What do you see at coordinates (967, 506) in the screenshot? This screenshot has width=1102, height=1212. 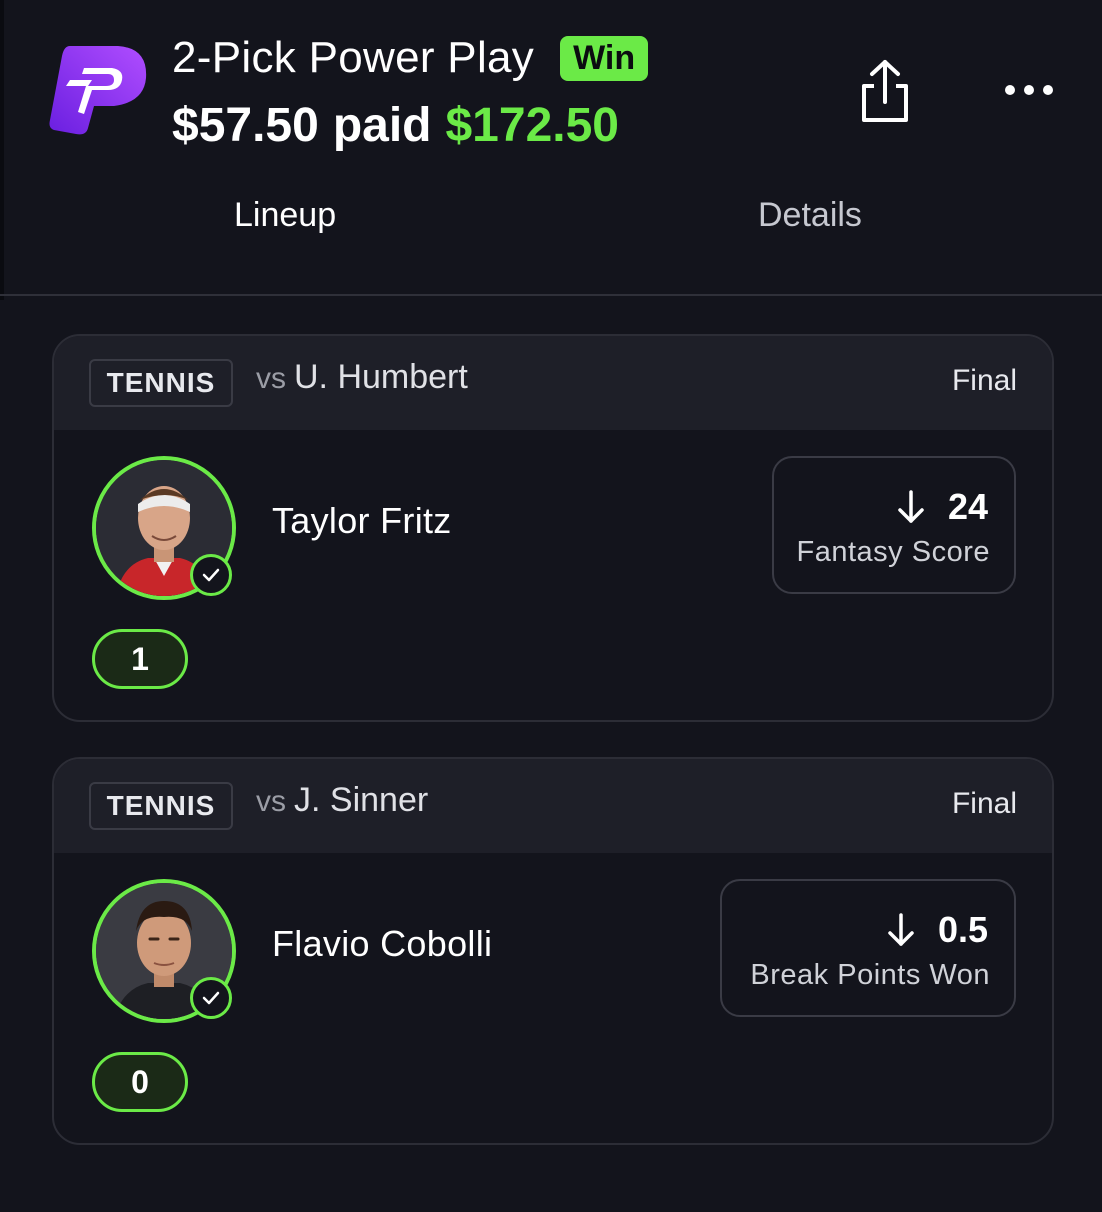 I see `projection-line: 24` at bounding box center [967, 506].